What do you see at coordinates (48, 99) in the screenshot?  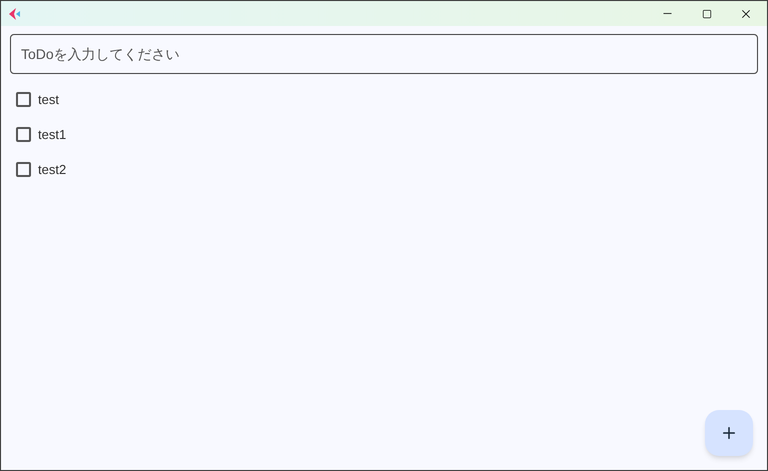 I see `todo-label: test` at bounding box center [48, 99].